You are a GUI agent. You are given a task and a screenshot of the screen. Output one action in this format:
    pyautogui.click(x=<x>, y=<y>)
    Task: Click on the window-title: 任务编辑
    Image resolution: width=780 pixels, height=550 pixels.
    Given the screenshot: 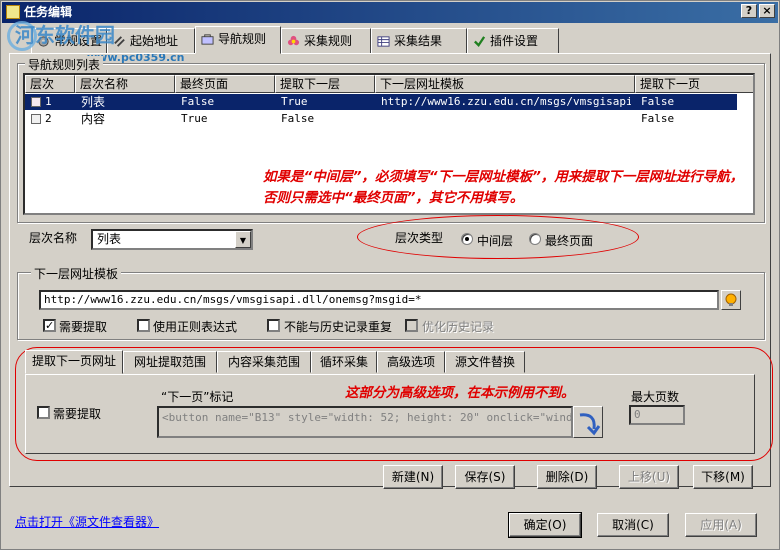 What is the action you would take?
    pyautogui.click(x=48, y=12)
    